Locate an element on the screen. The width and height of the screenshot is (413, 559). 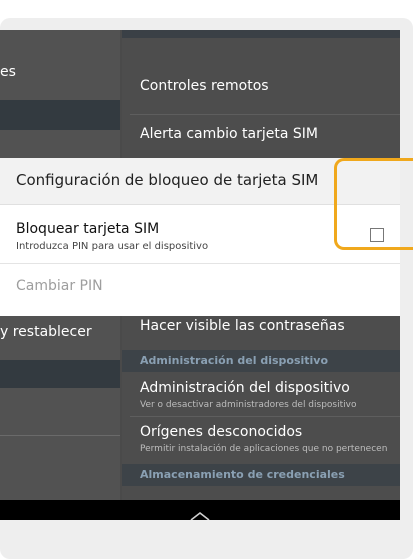
navigation-bar is located at coordinates (200, 510).